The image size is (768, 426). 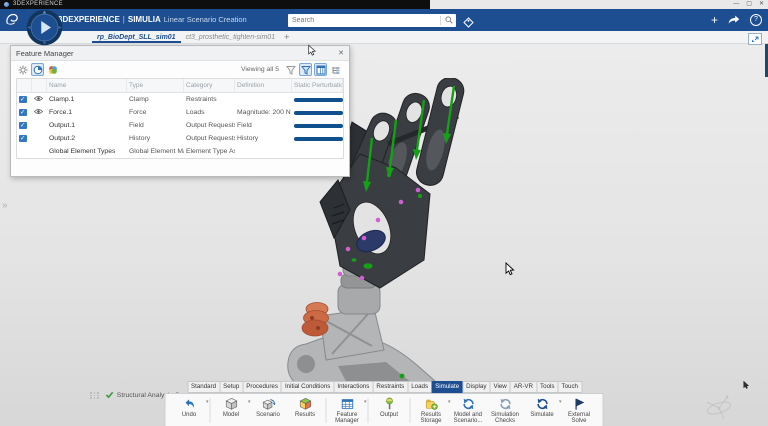 I want to click on cell-type: Global Element Map, so click(x=155, y=151).